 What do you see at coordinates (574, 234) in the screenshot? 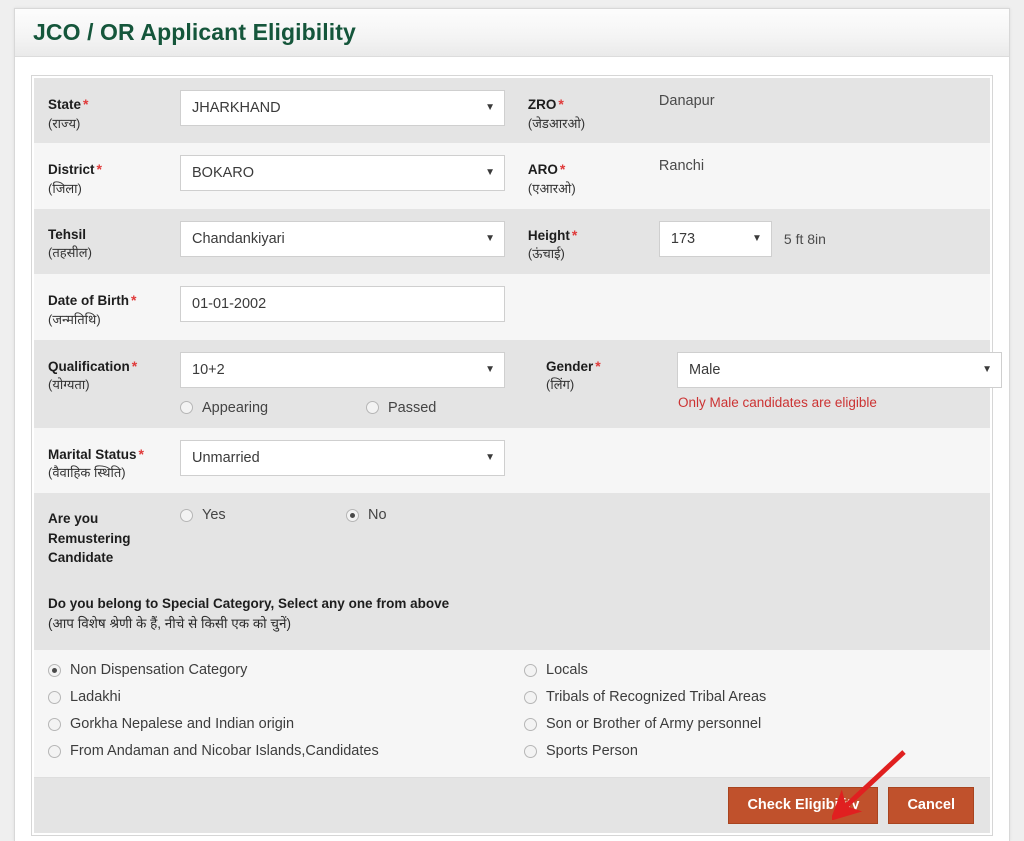
I see `height-required-asterisk: *` at bounding box center [574, 234].